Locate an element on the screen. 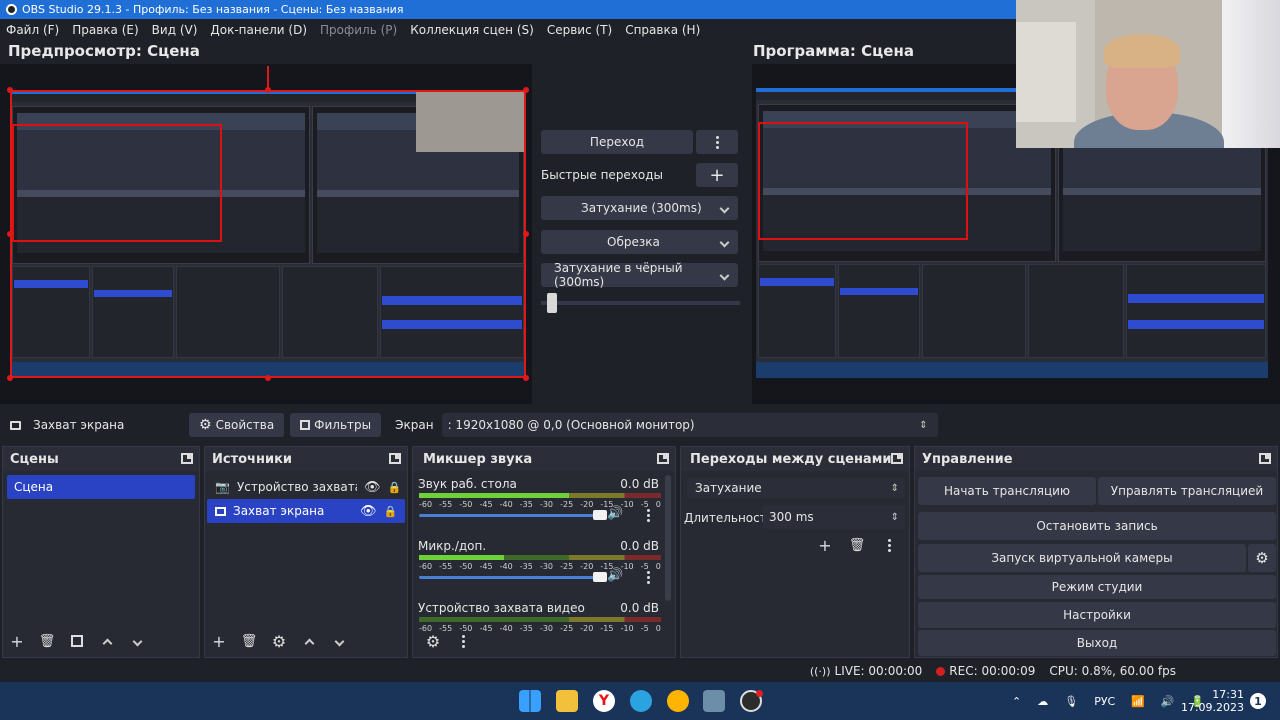 This screenshot has height=720, width=1280. quick-transition-fade: Затухание (300ms) is located at coordinates (639, 208).